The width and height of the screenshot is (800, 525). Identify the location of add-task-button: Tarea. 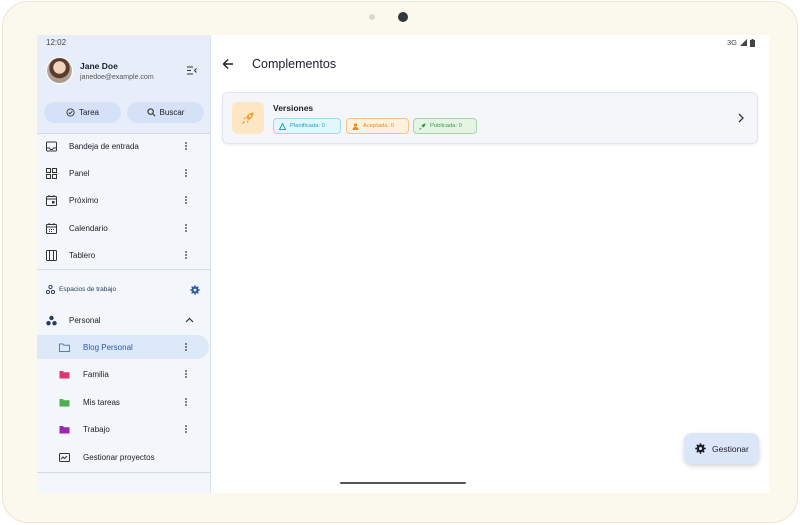
(82, 112).